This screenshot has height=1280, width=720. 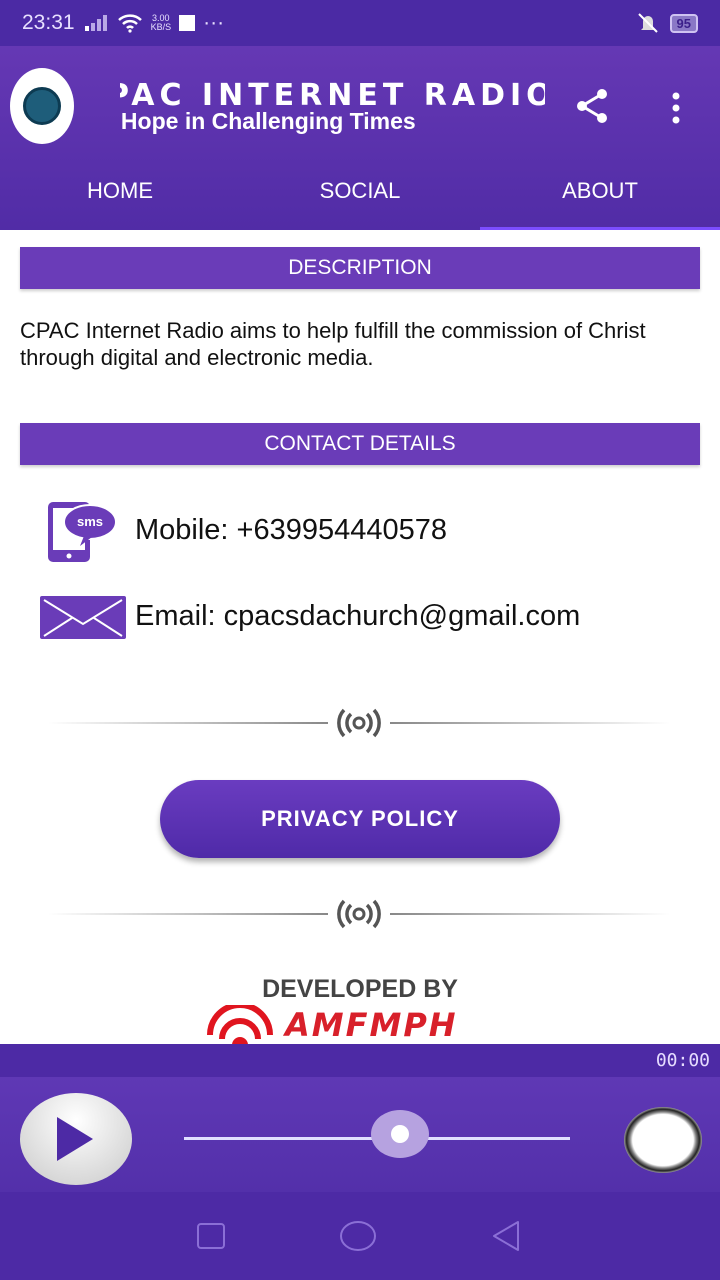 I want to click on play-button, so click(x=76, y=1139).